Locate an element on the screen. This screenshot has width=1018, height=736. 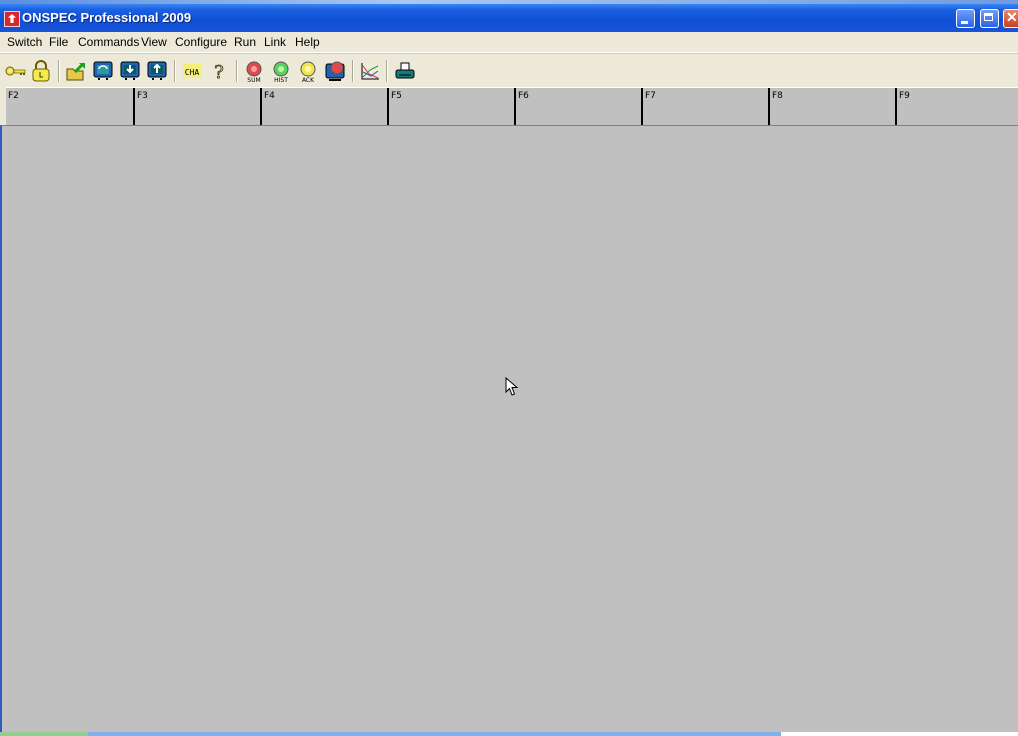
menu-run: Run is located at coordinates (245, 42).